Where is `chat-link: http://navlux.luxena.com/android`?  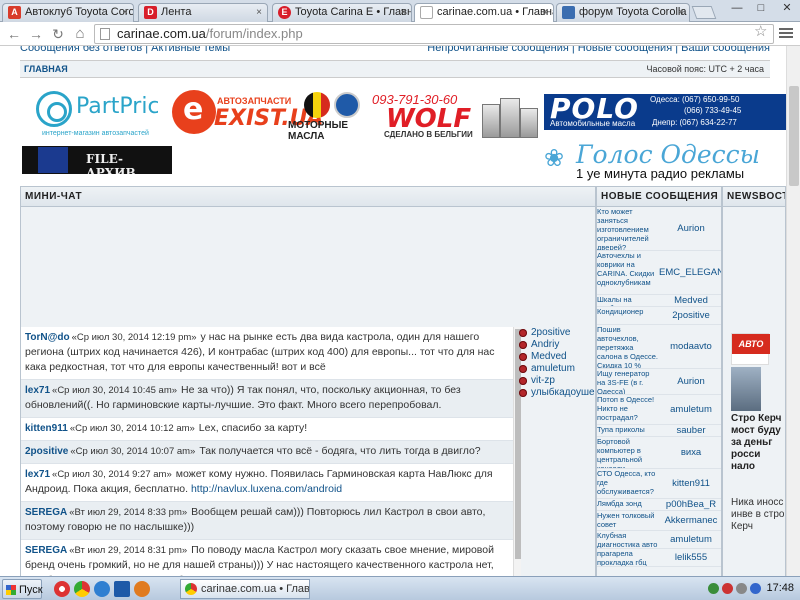
chat-link: http://navlux.luxena.com/android is located at coordinates (266, 489).